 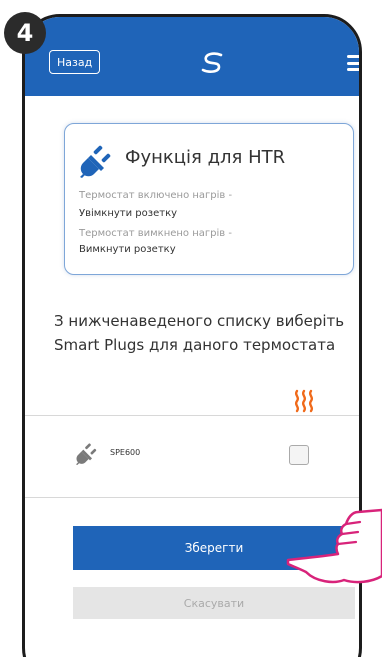 I want to click on app-header: Назад, so click(x=192, y=56).